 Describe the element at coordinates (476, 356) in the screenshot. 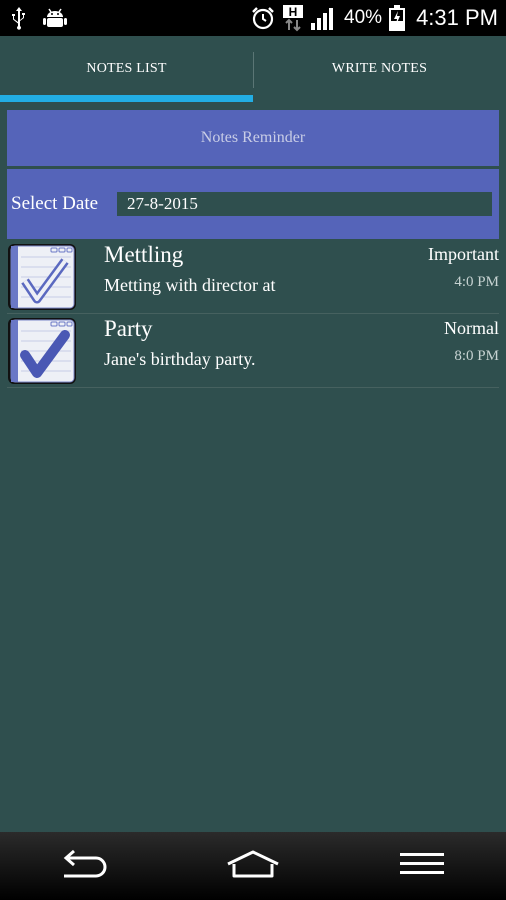

I see `note-time: 8:0 PM` at that location.